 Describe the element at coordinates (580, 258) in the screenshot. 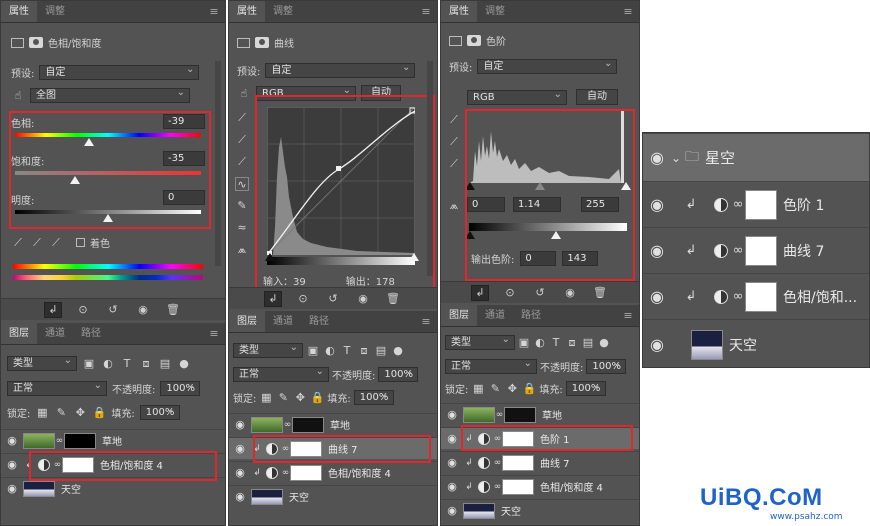

I see `output-white-field: 143` at that location.